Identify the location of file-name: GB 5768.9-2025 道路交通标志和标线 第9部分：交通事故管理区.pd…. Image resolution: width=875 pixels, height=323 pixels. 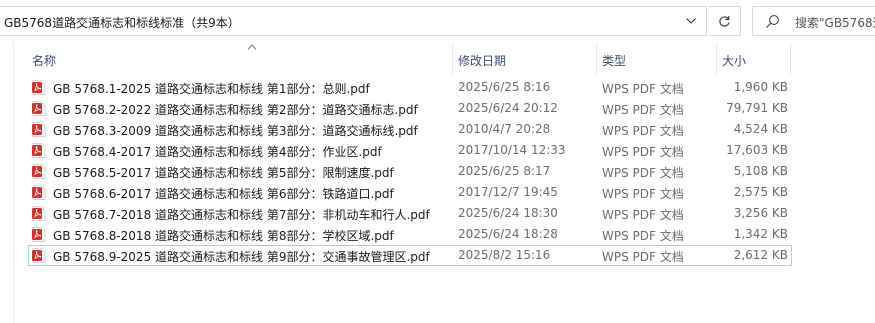
(241, 256).